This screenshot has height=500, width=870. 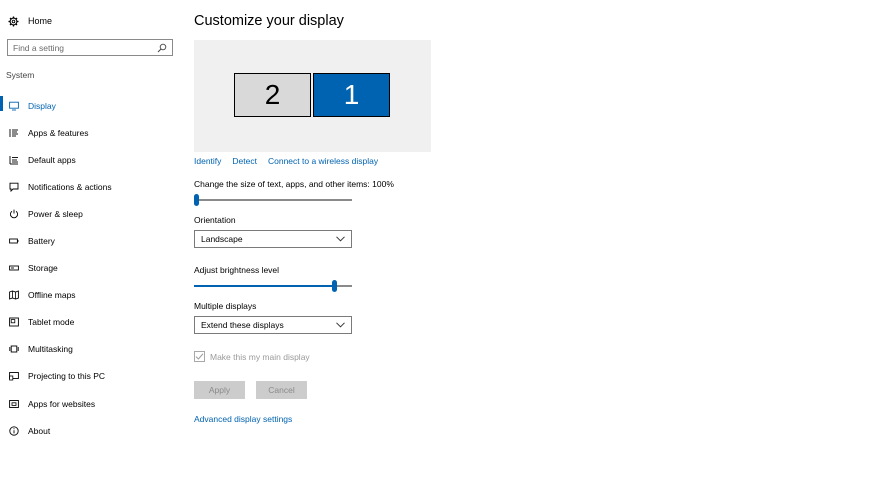 I want to click on sidebar-item-storage: Storage, so click(x=90, y=268).